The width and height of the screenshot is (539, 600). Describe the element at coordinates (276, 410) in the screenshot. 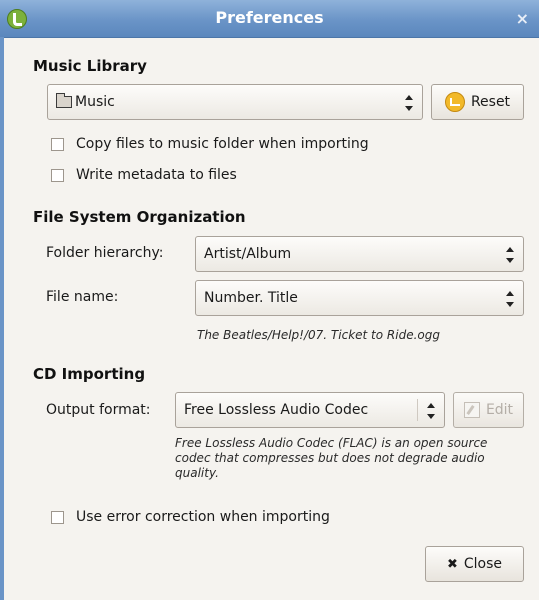

I see `output-format-value: Free Lossless Audio Codec` at that location.